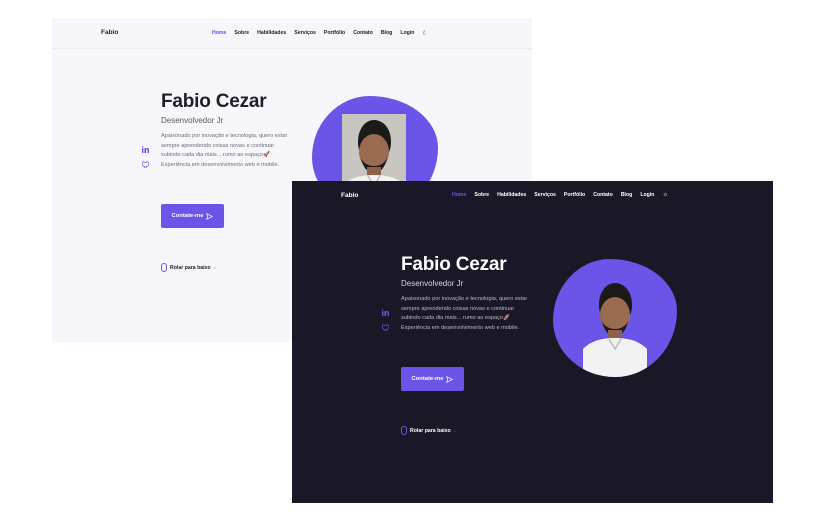 The height and width of the screenshot is (525, 825). I want to click on person-avatar, so click(615, 327).